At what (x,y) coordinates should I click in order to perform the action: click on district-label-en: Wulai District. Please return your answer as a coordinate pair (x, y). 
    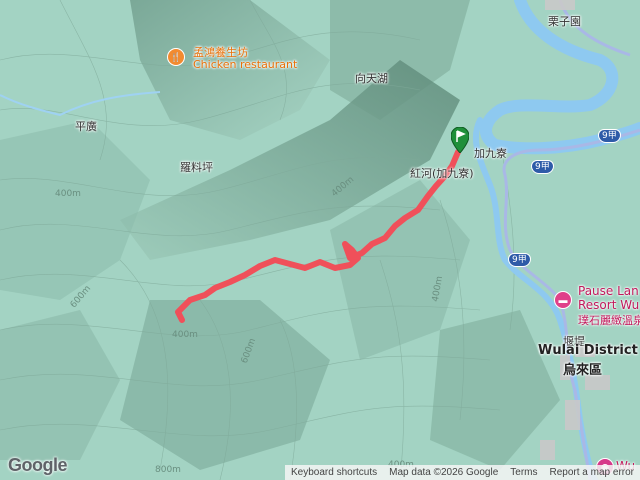
    Looking at the image, I should click on (588, 350).